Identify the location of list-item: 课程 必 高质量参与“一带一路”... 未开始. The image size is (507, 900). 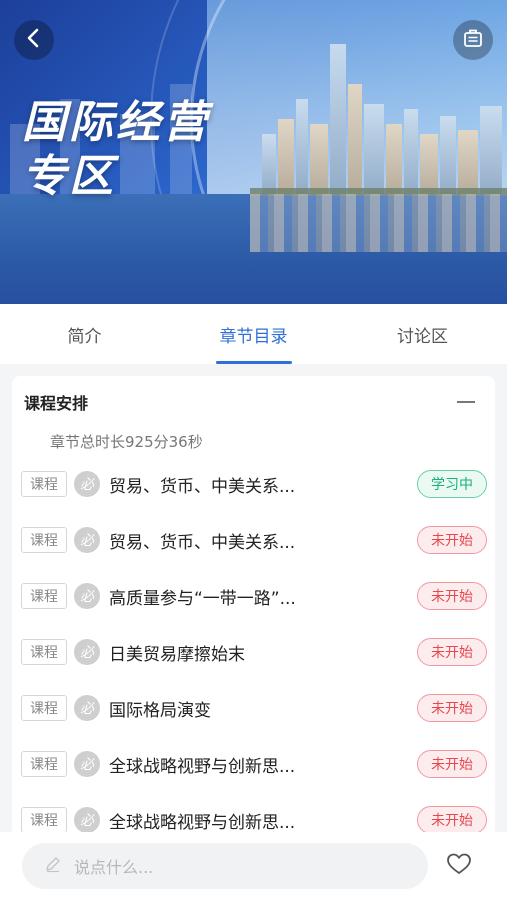
(253, 596).